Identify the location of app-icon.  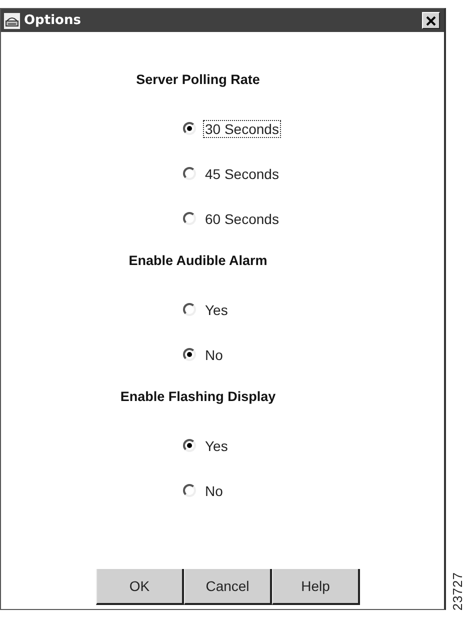
(12, 20).